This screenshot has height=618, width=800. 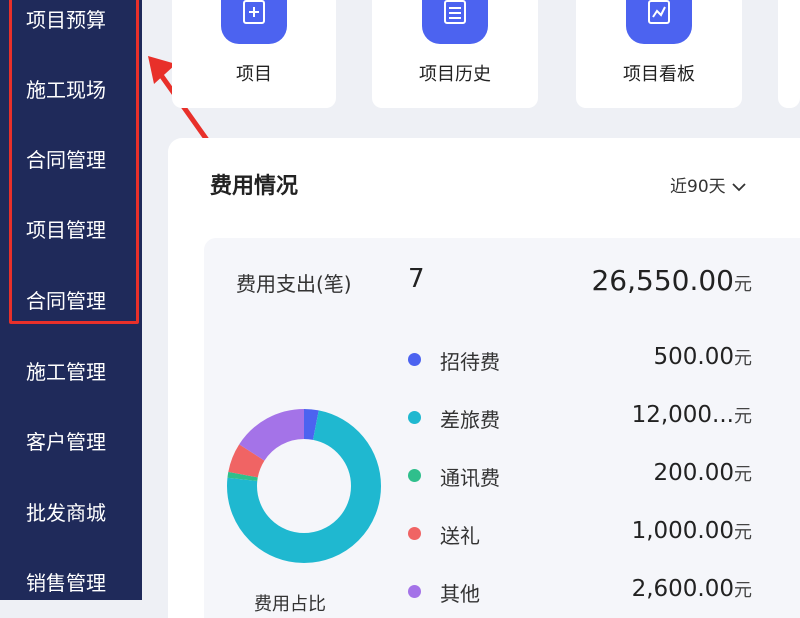 What do you see at coordinates (659, 22) in the screenshot?
I see `board-icon` at bounding box center [659, 22].